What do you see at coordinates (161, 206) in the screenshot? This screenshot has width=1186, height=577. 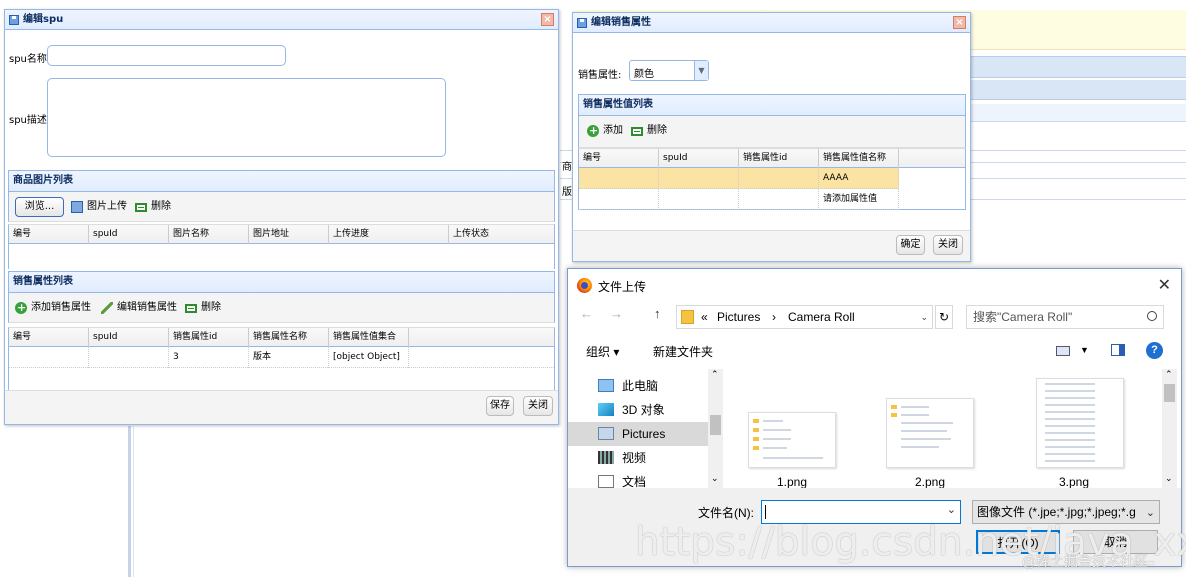 I see `image-delete-label: 删除` at bounding box center [161, 206].